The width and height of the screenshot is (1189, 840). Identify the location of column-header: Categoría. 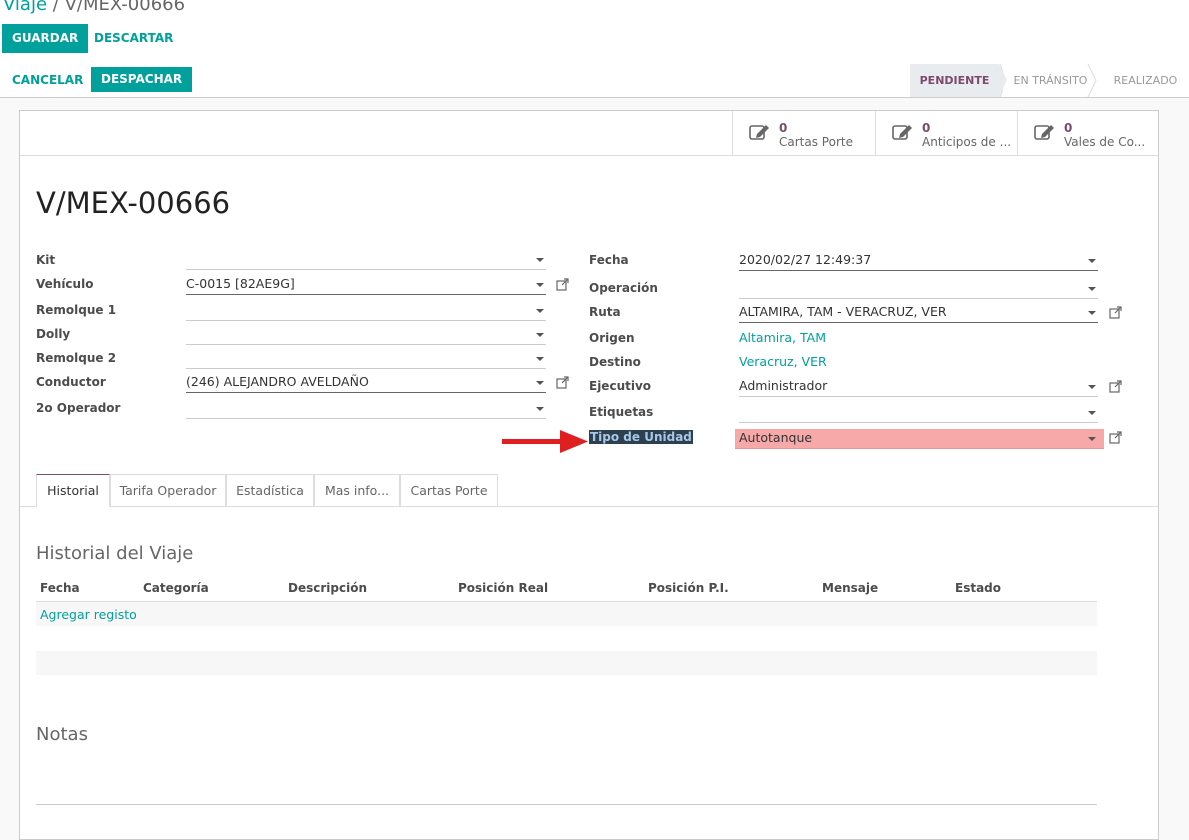
(176, 588).